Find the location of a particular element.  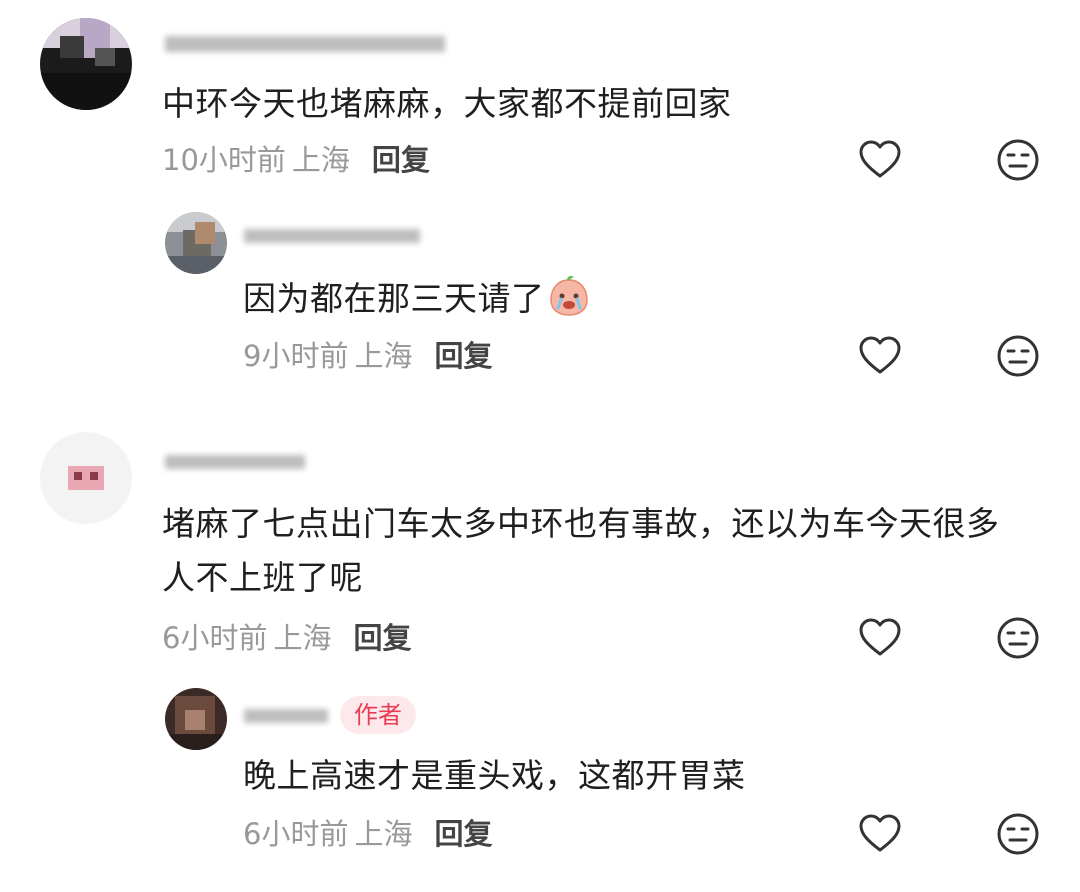

comment-time: 10小时前 is located at coordinates (224, 160).